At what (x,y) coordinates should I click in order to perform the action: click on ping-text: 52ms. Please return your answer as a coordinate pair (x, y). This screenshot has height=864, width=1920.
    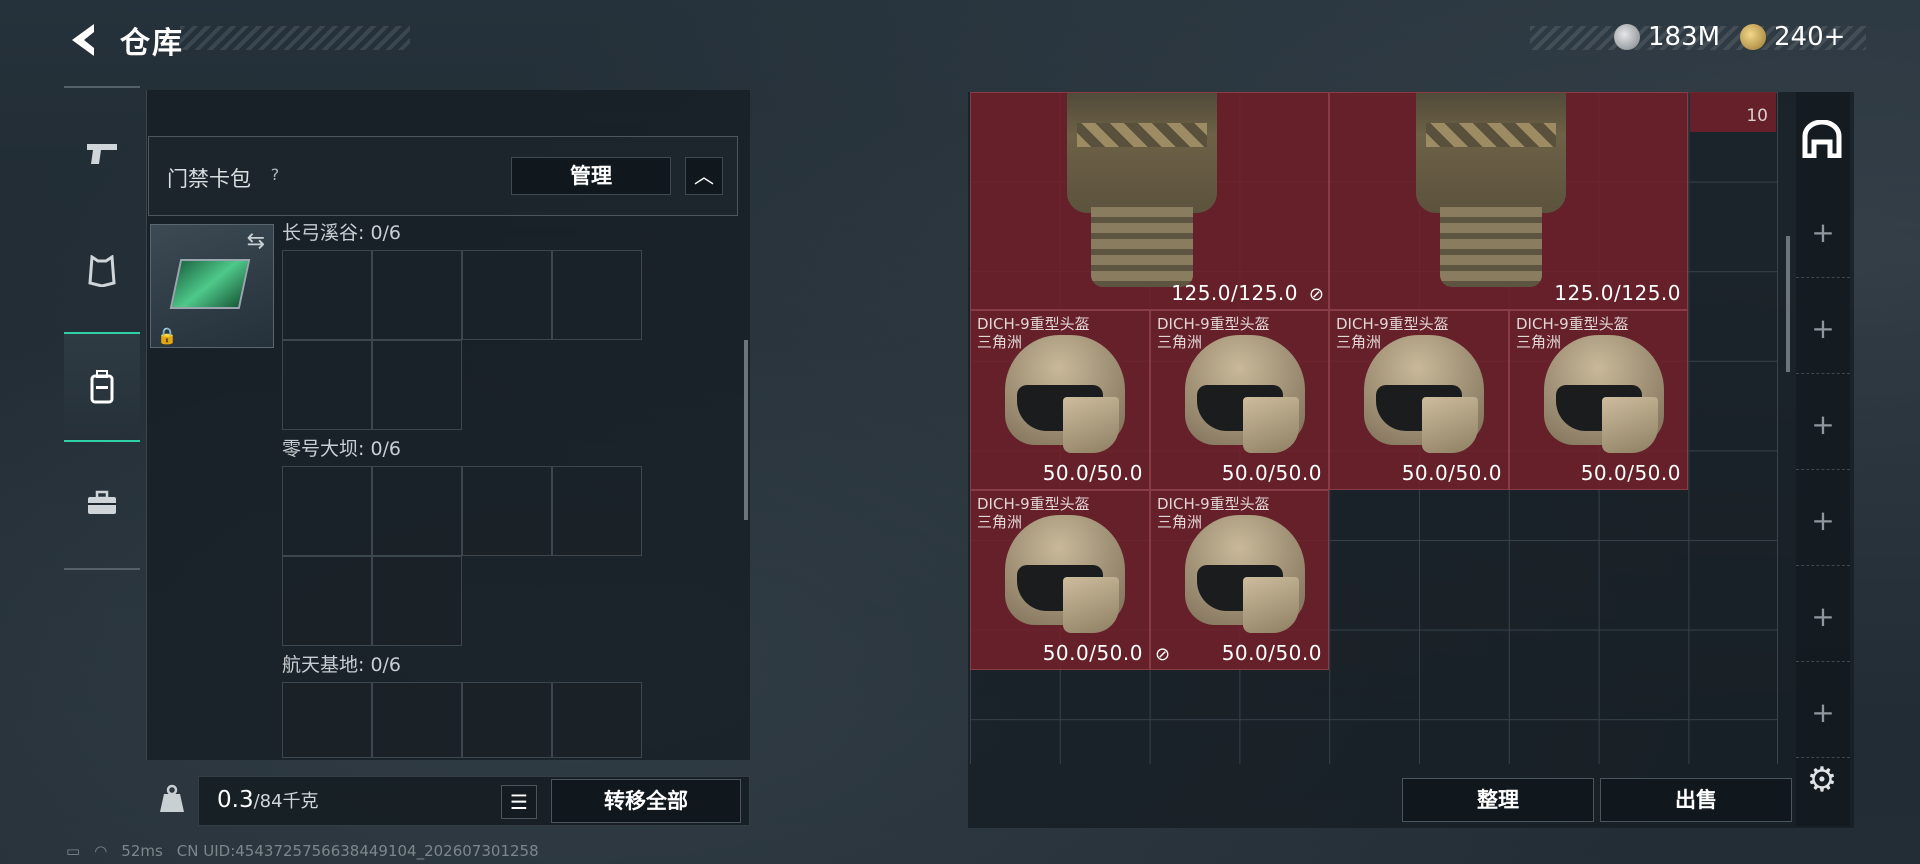
    Looking at the image, I should click on (142, 851).